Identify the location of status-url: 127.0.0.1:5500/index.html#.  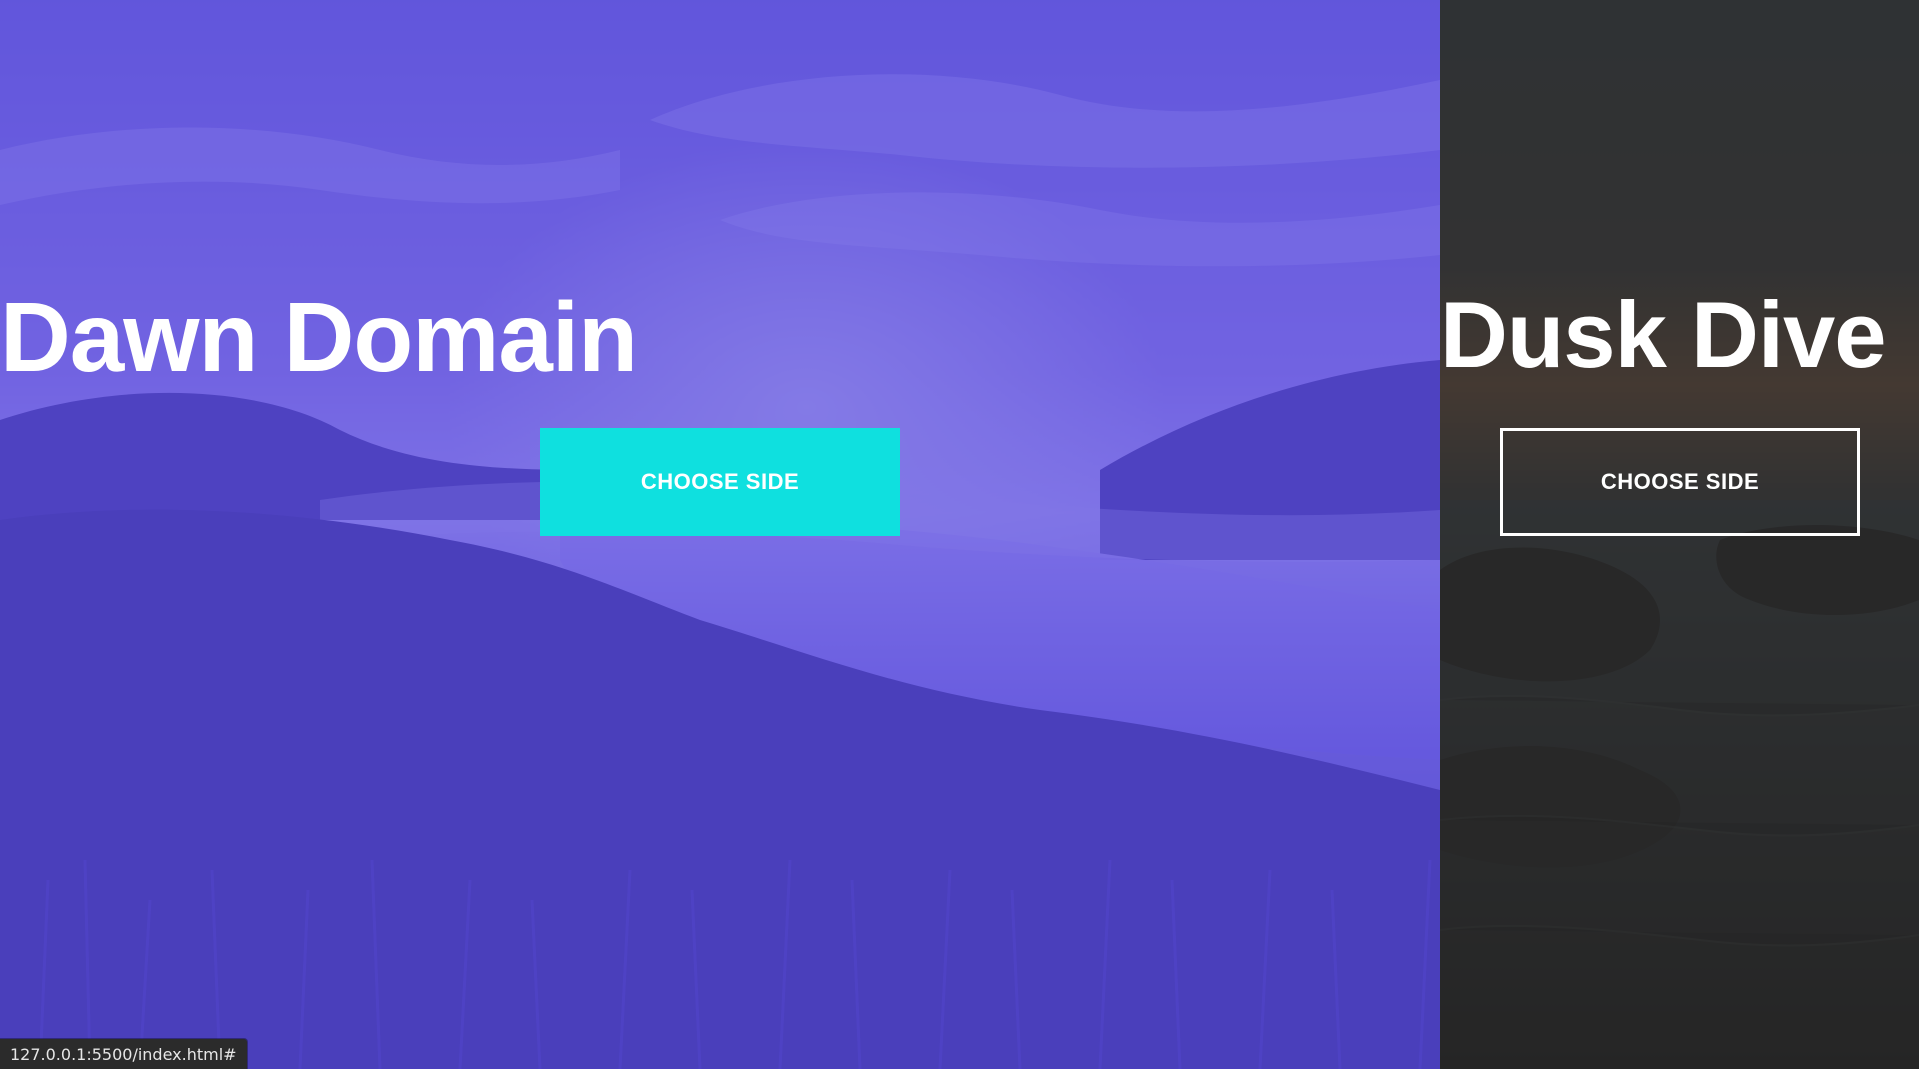
(123, 1054).